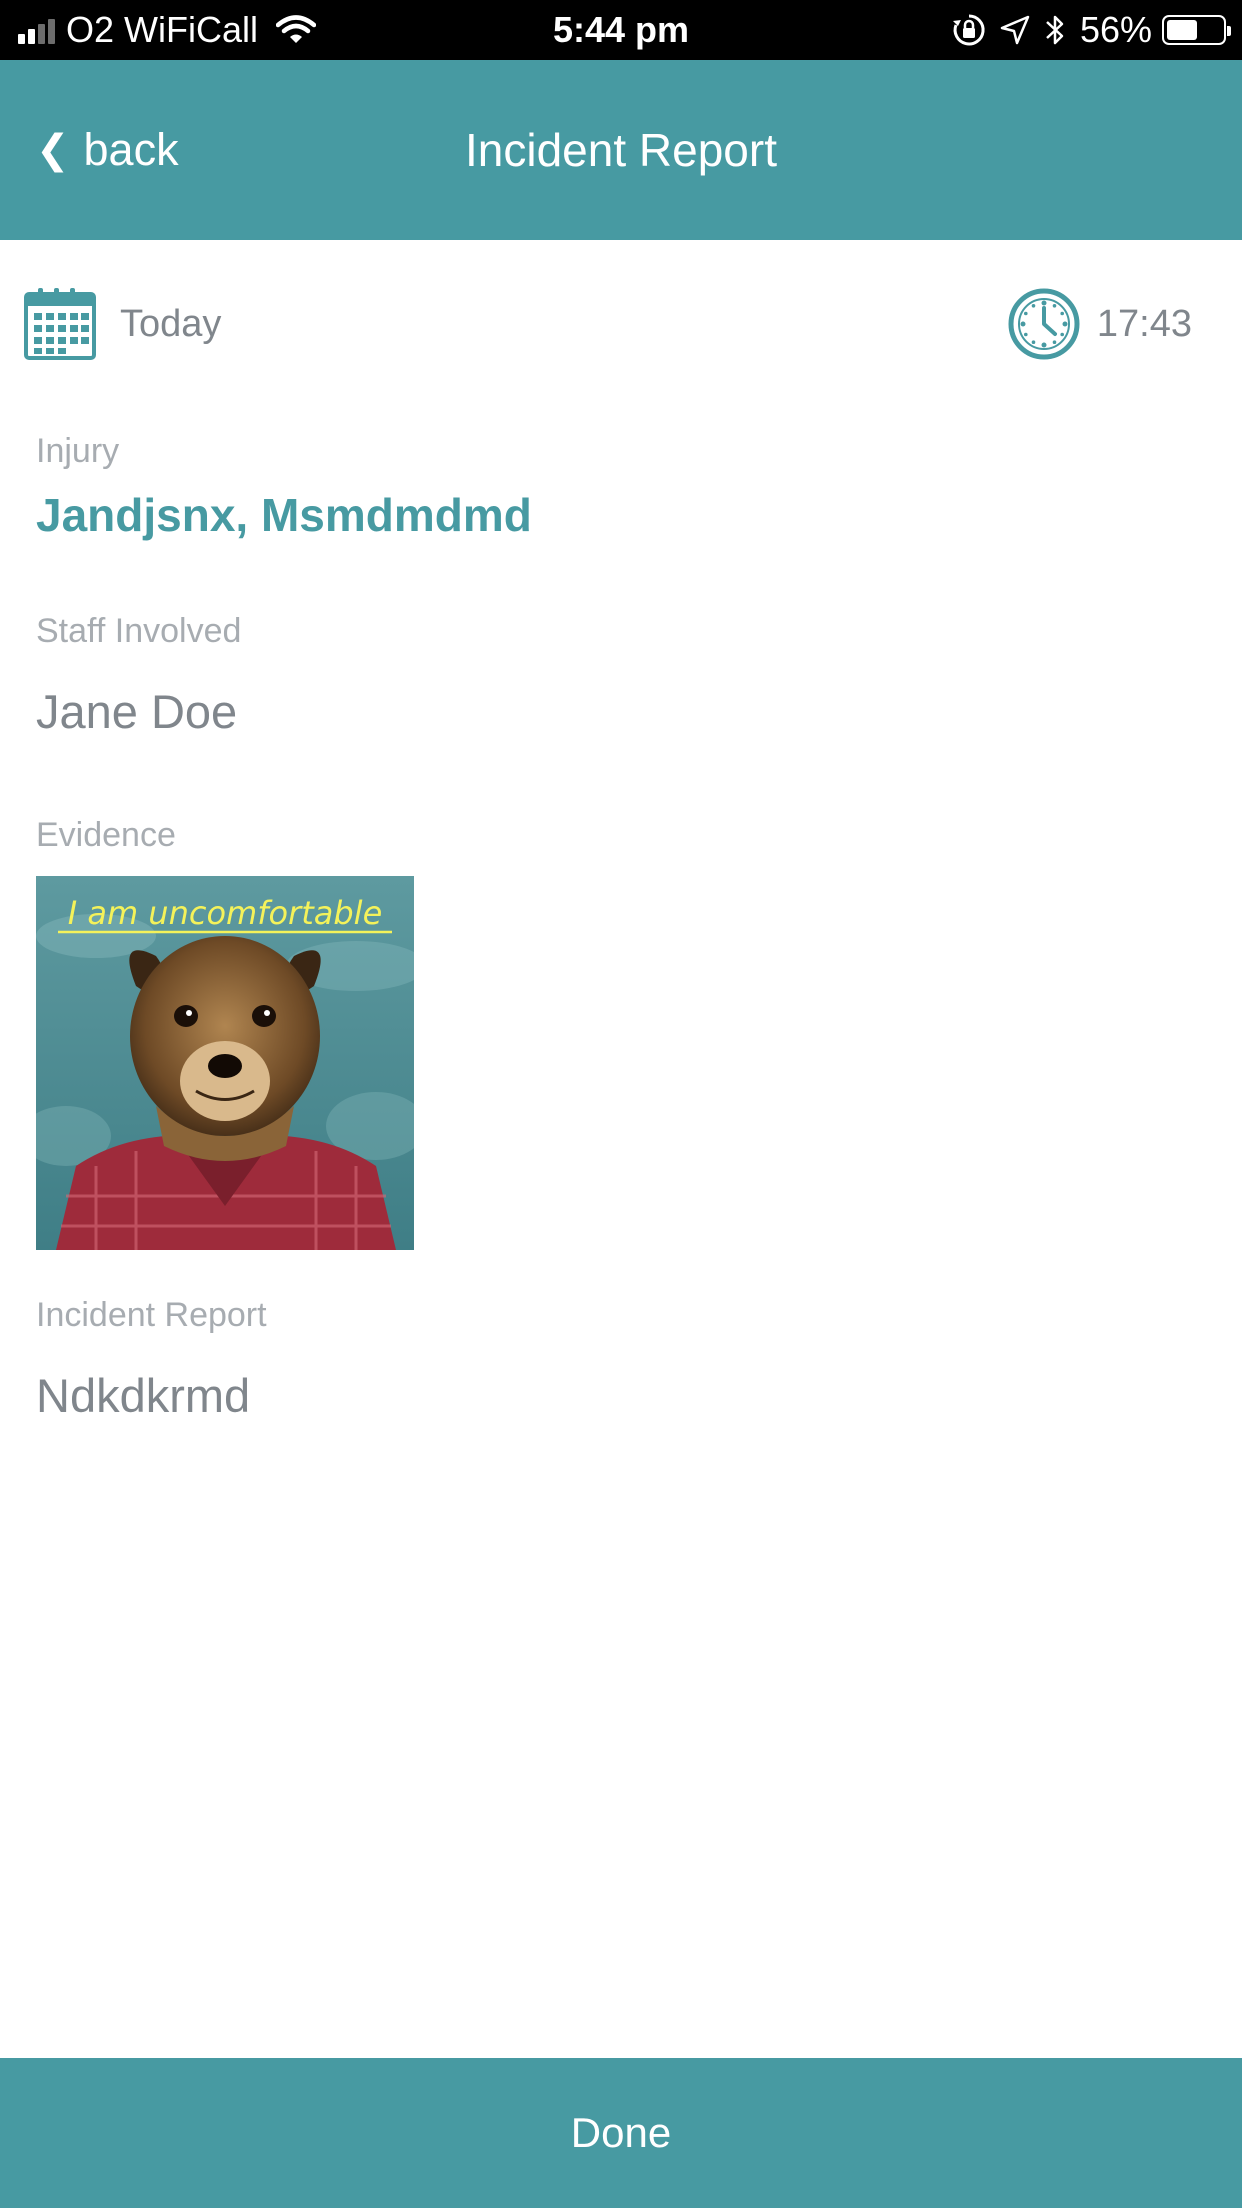  I want to click on injury-label: Injury, so click(78, 451).